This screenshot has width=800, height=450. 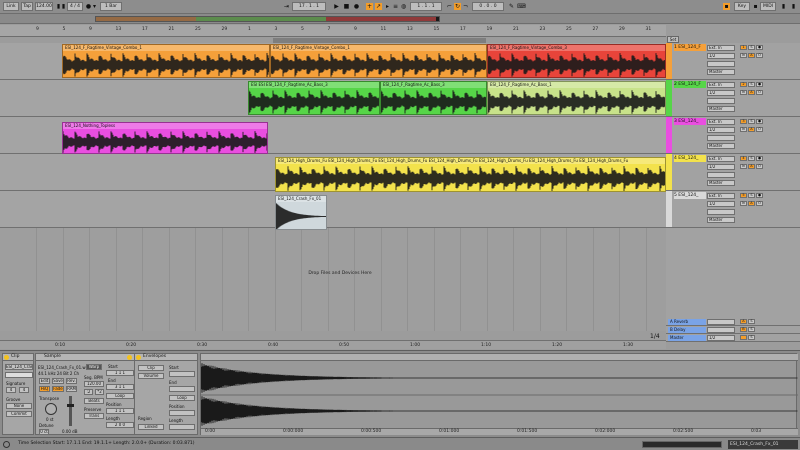 I want to click on arrangement-overview, so click(x=400, y=19).